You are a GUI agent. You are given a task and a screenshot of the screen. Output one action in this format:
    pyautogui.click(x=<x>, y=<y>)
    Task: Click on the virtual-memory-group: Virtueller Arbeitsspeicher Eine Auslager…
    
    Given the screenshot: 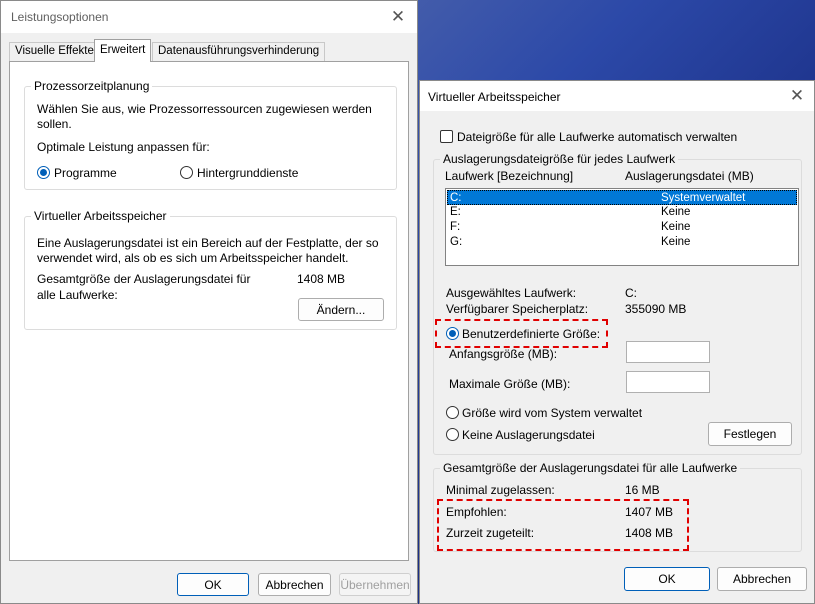 What is the action you would take?
    pyautogui.click(x=210, y=269)
    